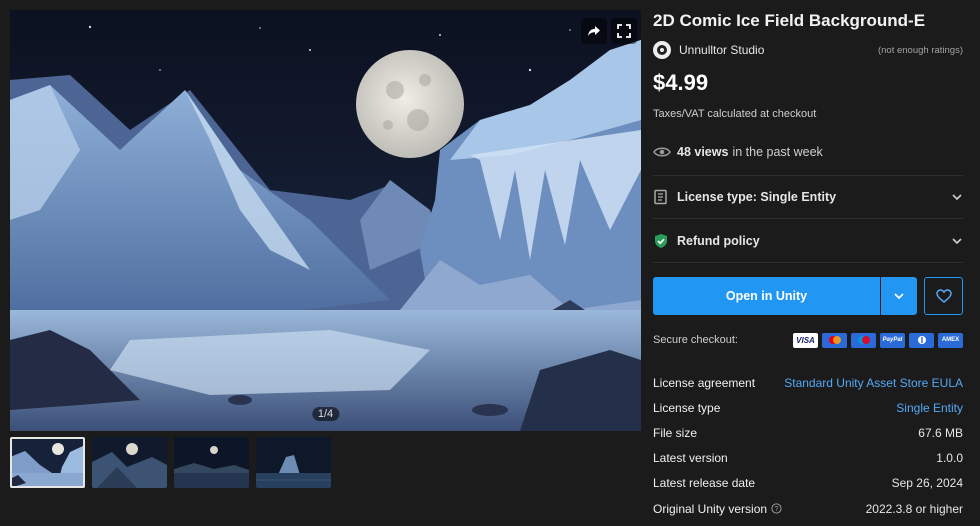  What do you see at coordinates (929, 408) in the screenshot?
I see `license-type-link: Single Entity` at bounding box center [929, 408].